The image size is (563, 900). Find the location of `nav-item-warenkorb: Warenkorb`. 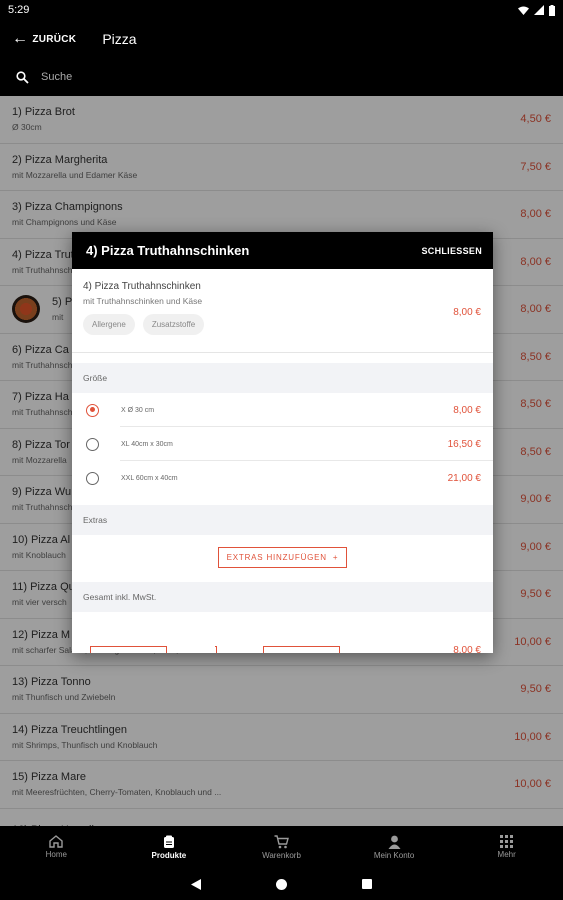

nav-item-warenkorb: Warenkorb is located at coordinates (281, 847).